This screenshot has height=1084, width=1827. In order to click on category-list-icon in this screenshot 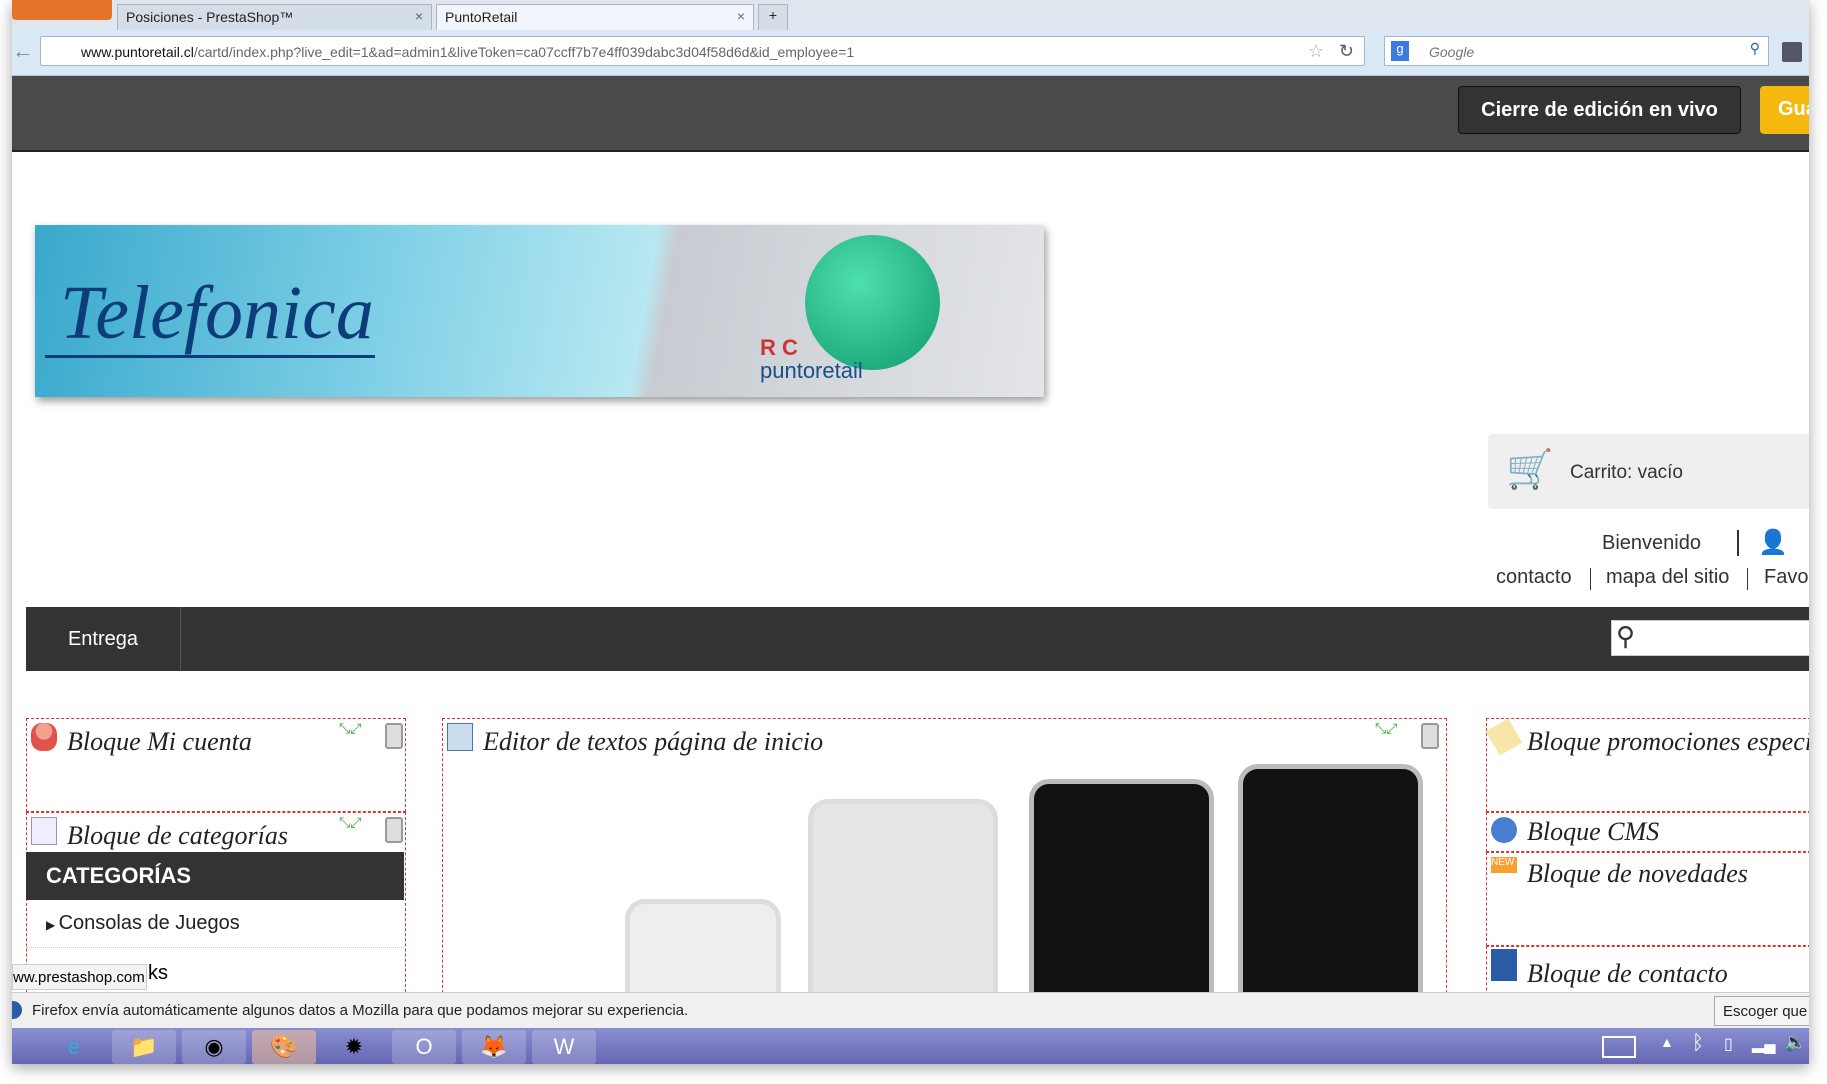, I will do `click(44, 831)`.